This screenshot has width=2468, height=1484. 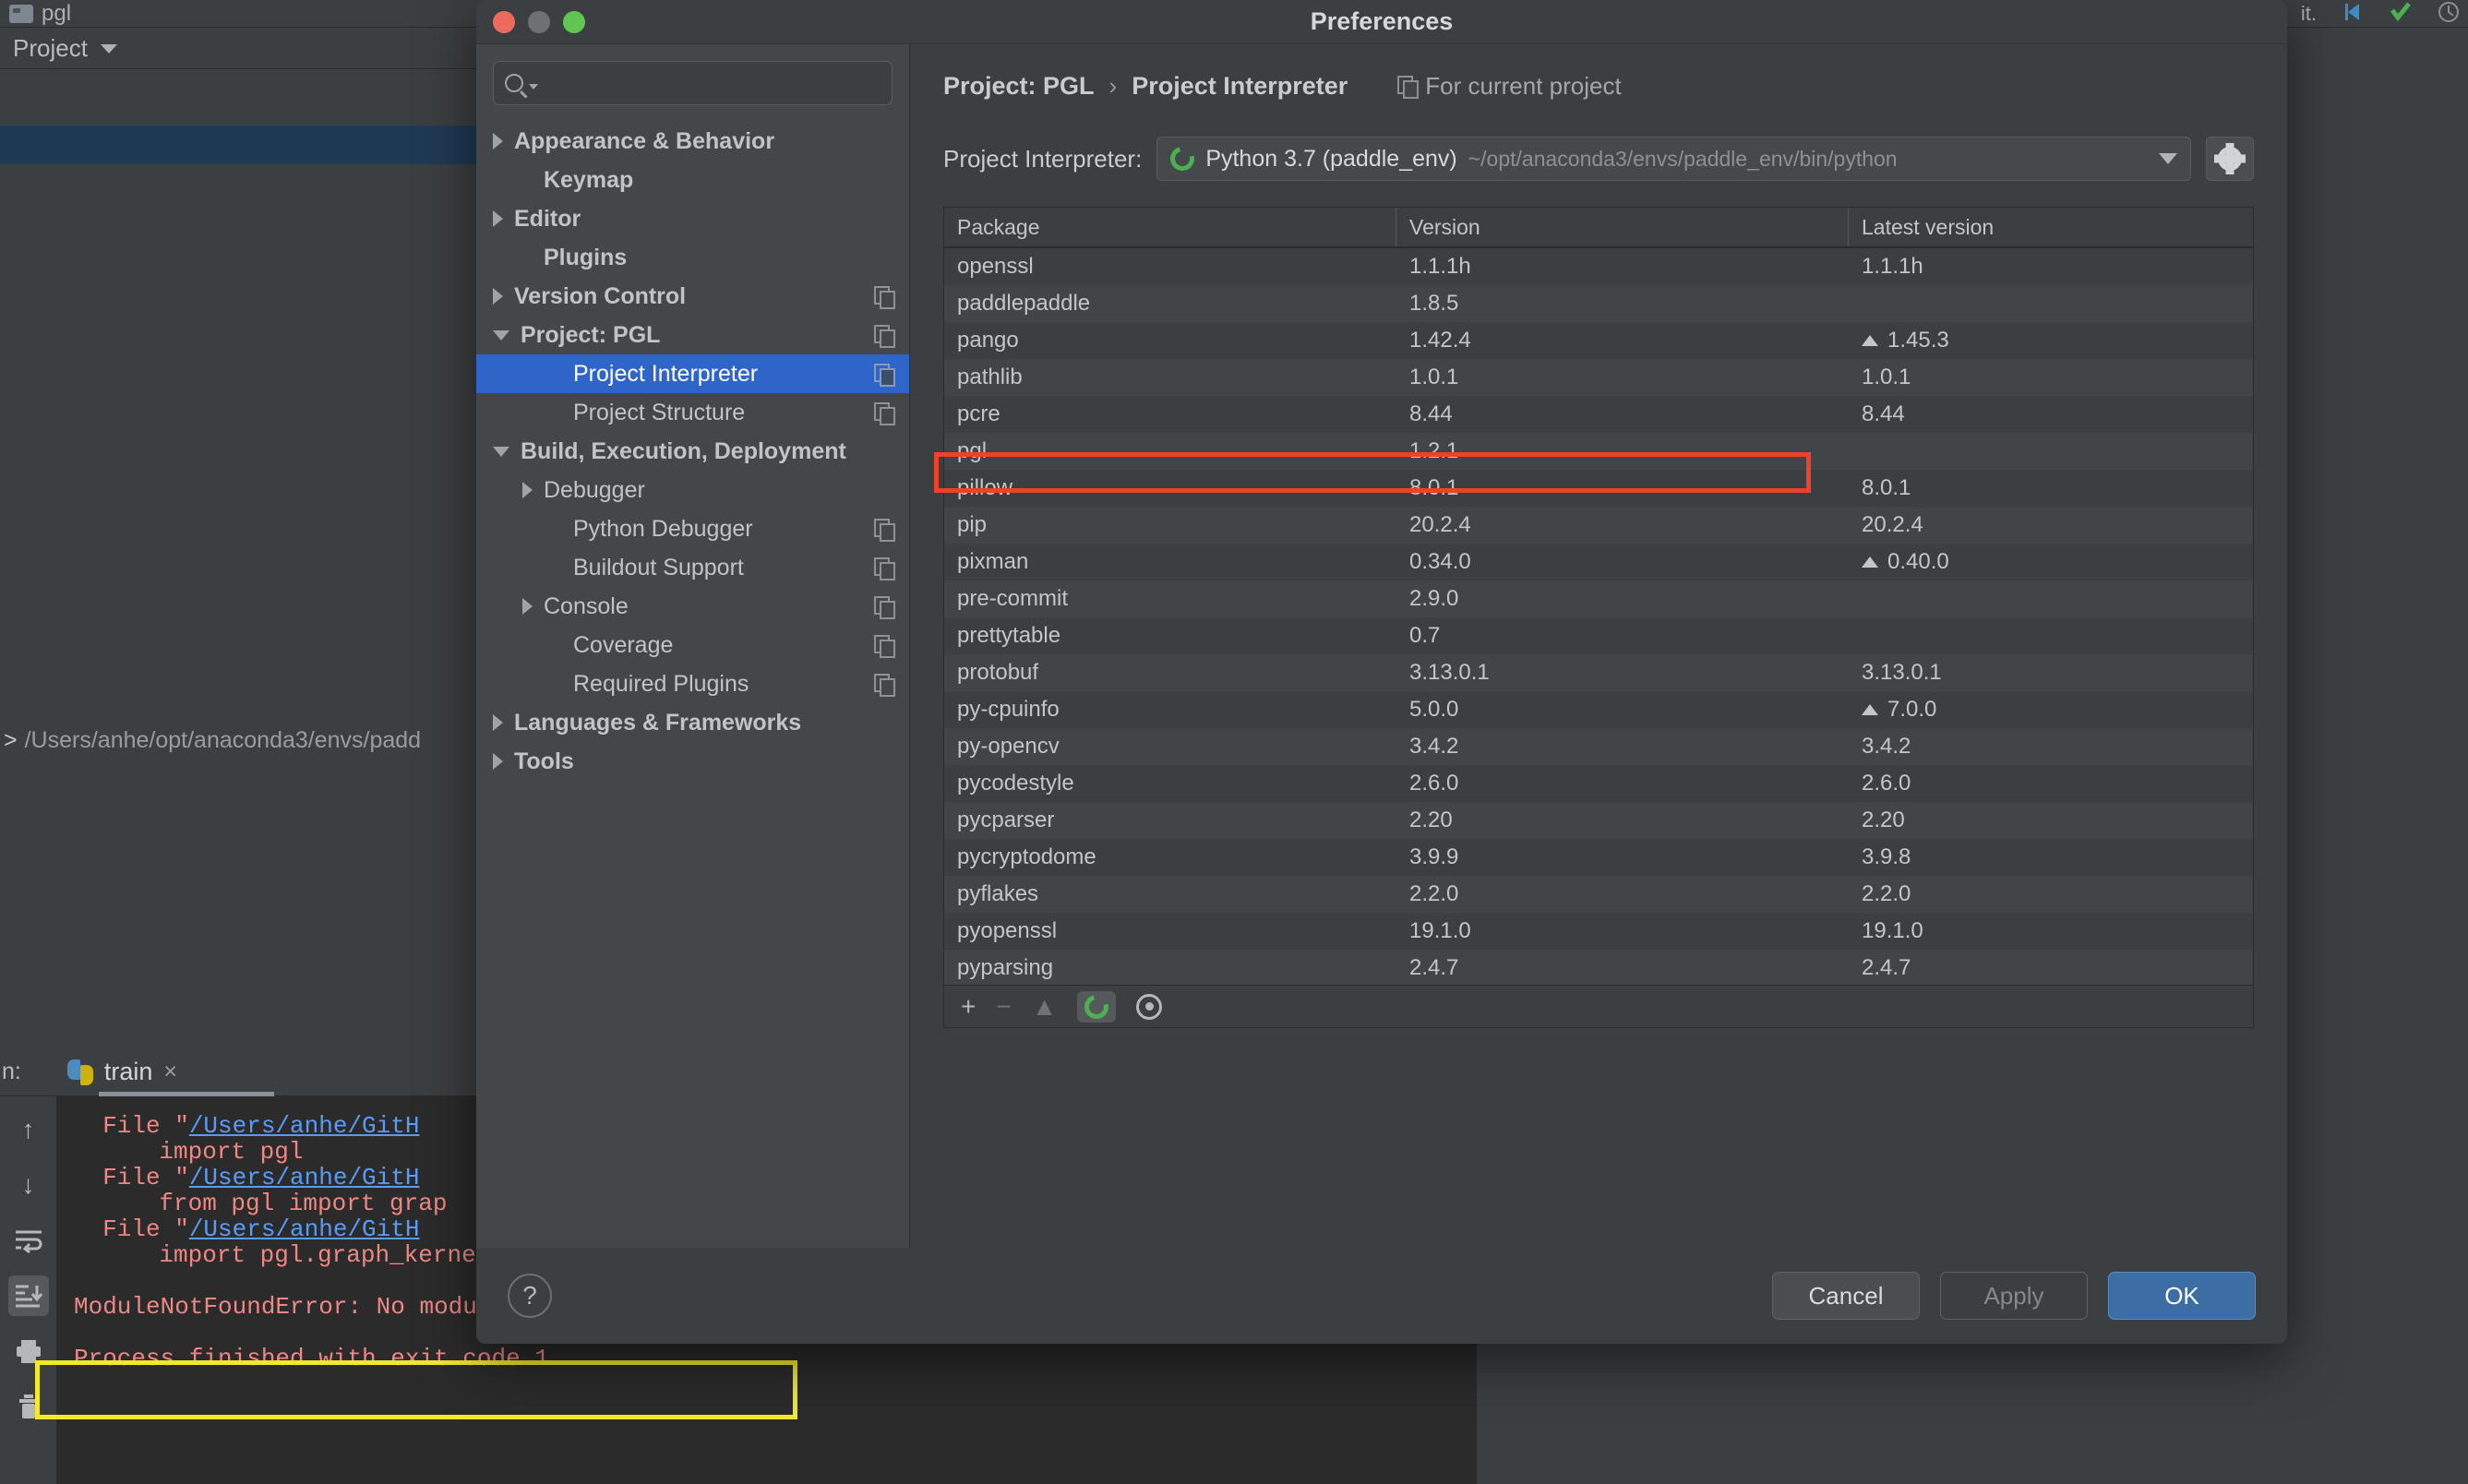 What do you see at coordinates (1434, 783) in the screenshot?
I see `cell-version: 2.6.0` at bounding box center [1434, 783].